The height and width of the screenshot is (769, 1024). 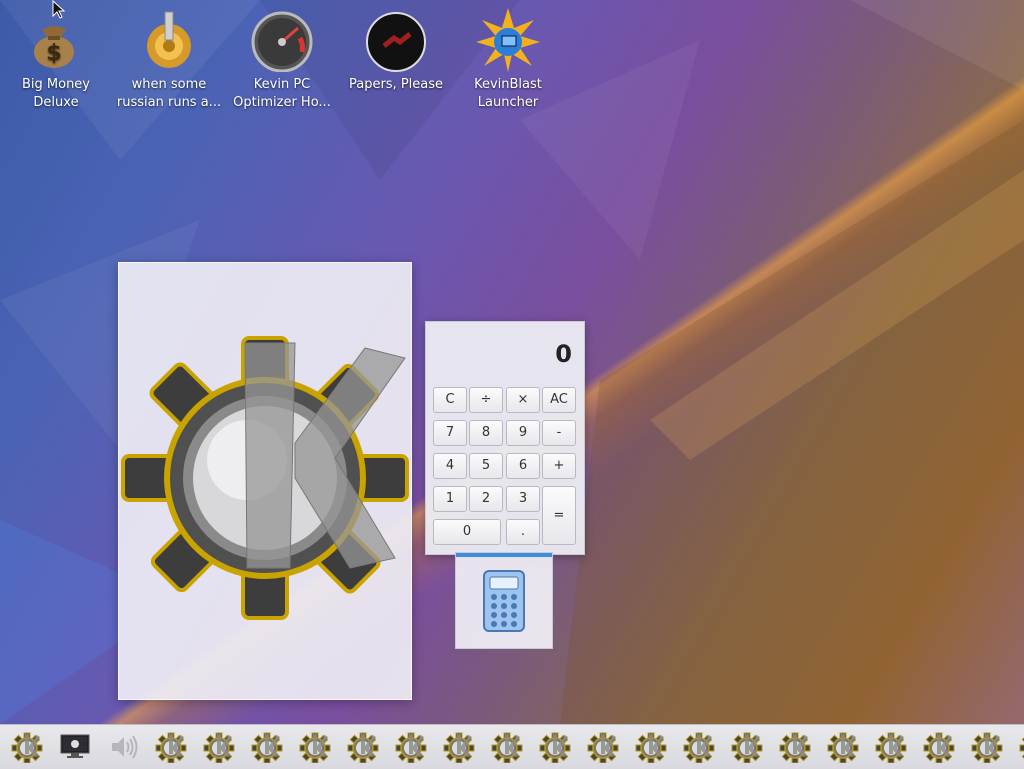 What do you see at coordinates (467, 532) in the screenshot?
I see `calc-button-0: 0` at bounding box center [467, 532].